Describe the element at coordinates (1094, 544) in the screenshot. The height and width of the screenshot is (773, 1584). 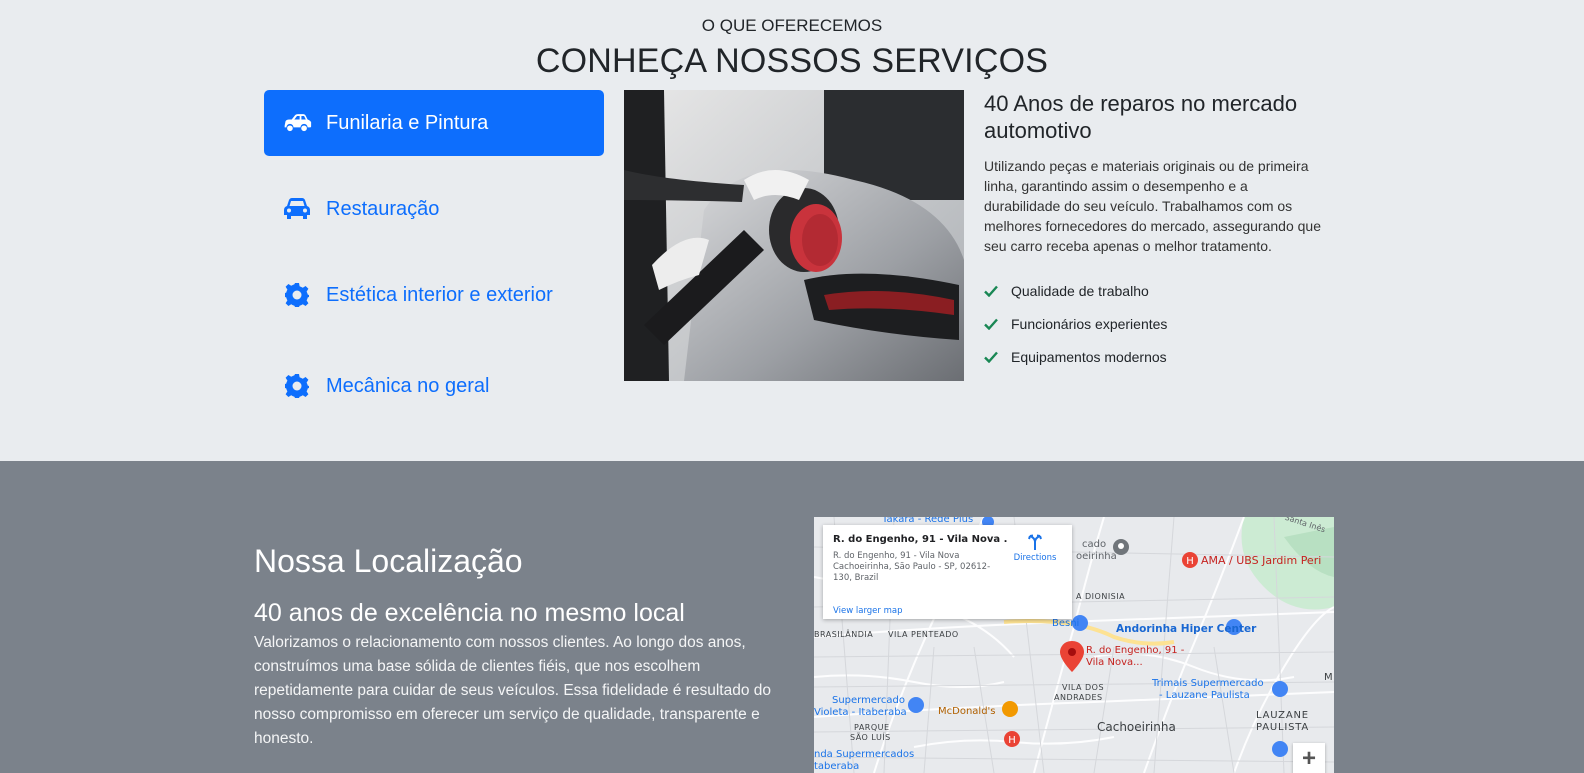
I see `map-label: cado` at that location.